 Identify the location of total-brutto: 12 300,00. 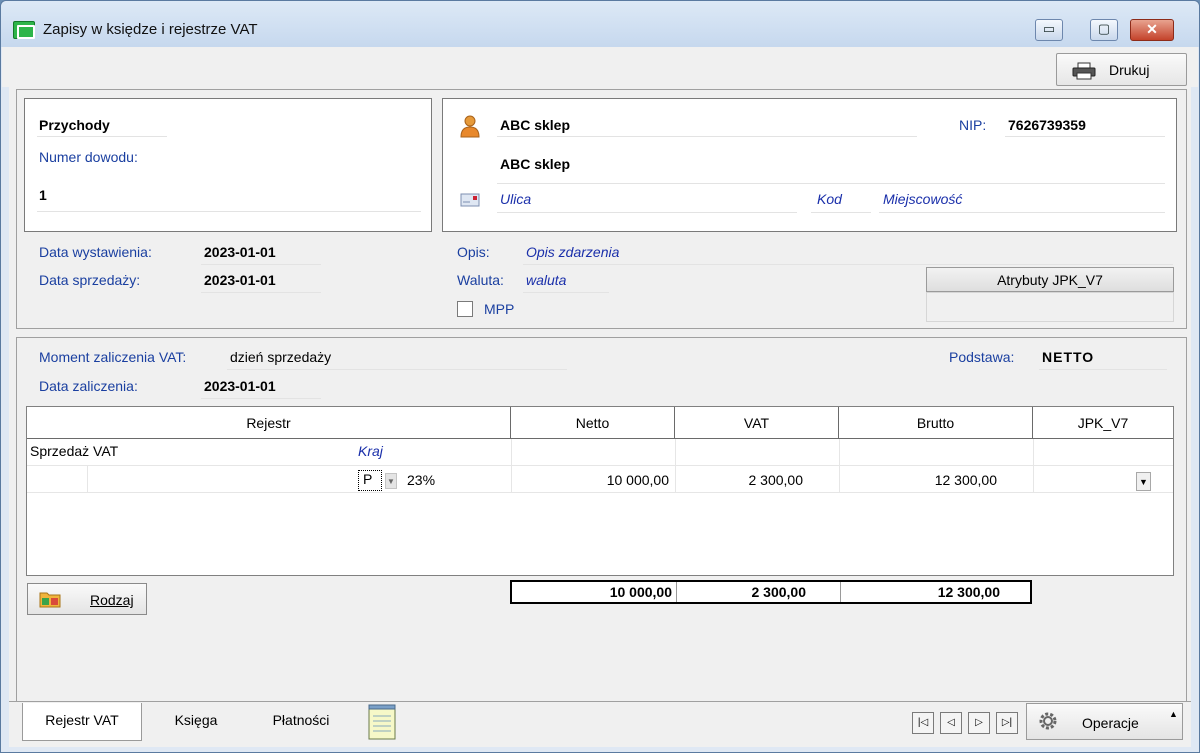
(968, 592).